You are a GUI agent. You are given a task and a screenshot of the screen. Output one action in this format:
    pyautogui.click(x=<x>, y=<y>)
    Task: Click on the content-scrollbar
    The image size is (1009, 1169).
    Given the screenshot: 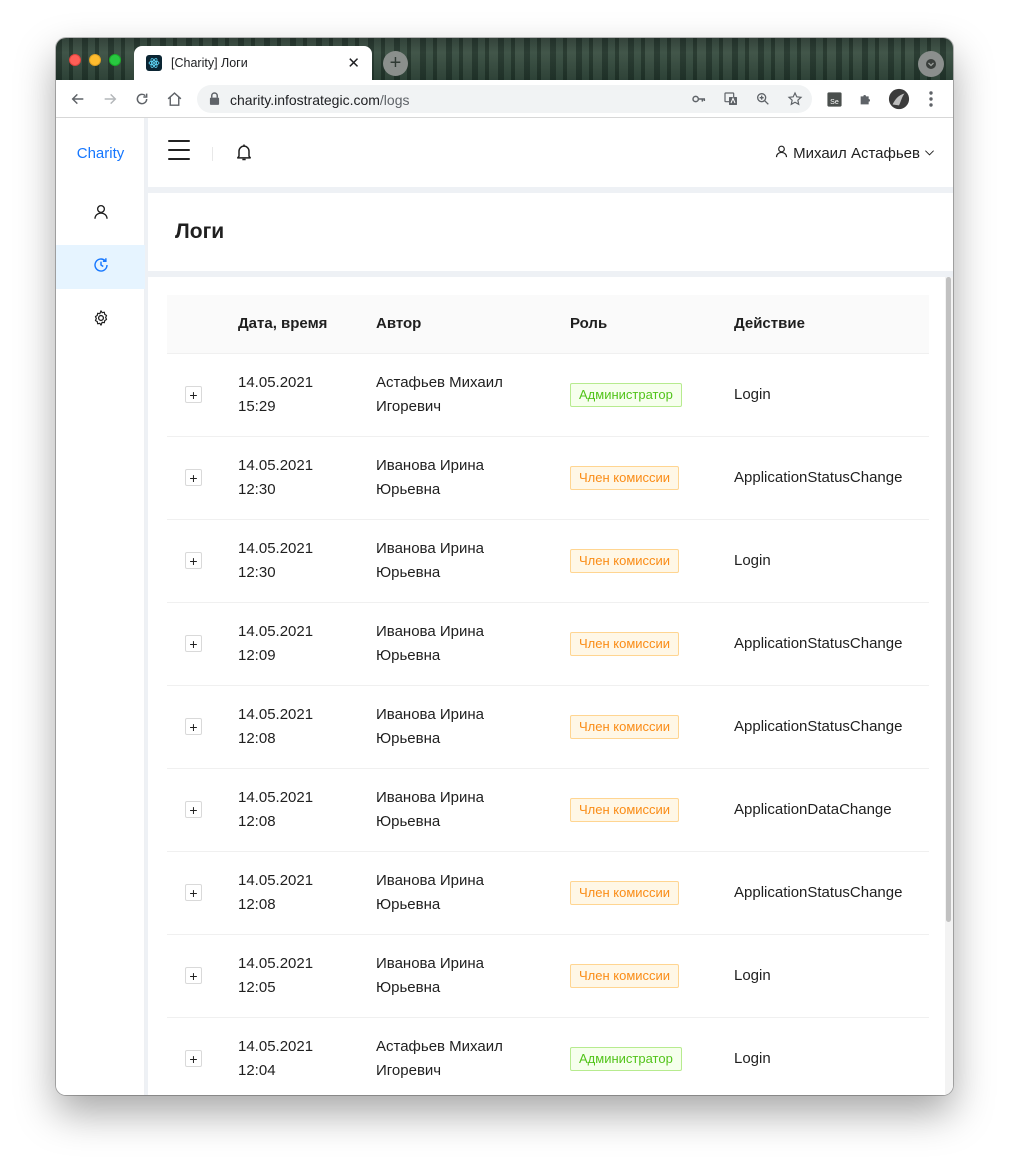 What is the action you would take?
    pyautogui.click(x=949, y=686)
    